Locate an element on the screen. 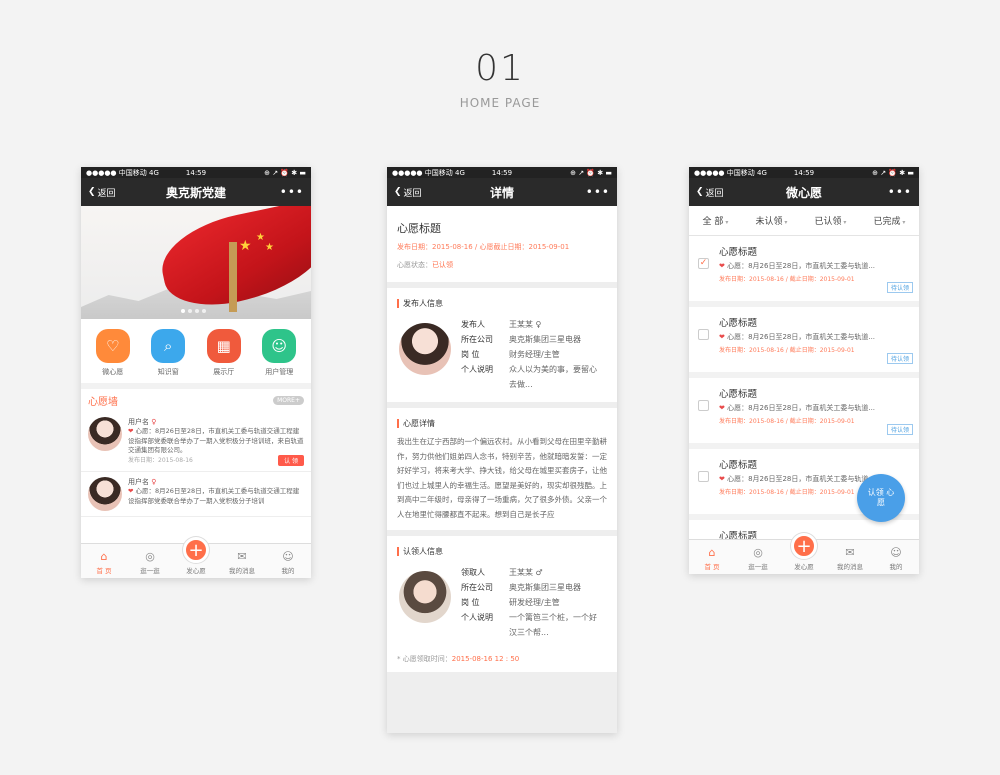  more-button: MORE+ is located at coordinates (288, 400).